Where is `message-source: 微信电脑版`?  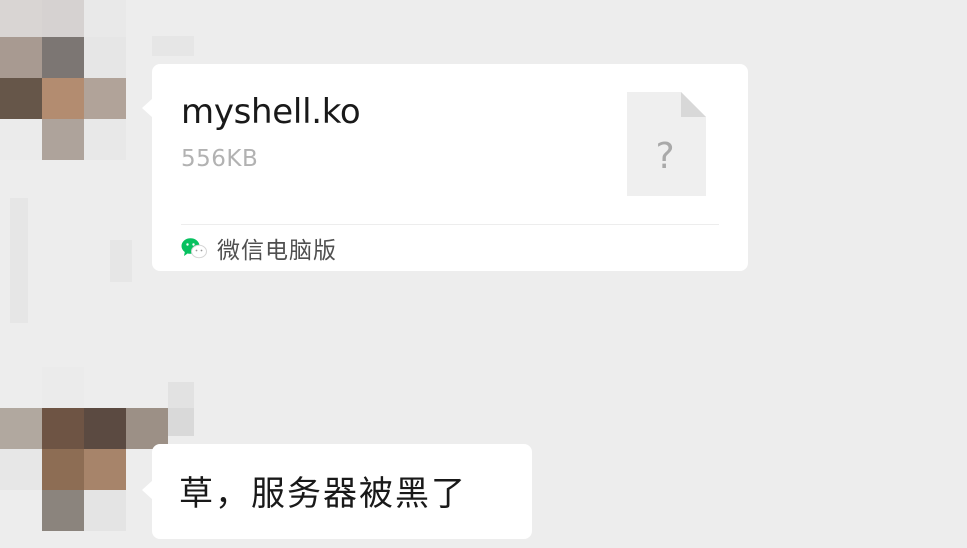
message-source: 微信电脑版 is located at coordinates (259, 248).